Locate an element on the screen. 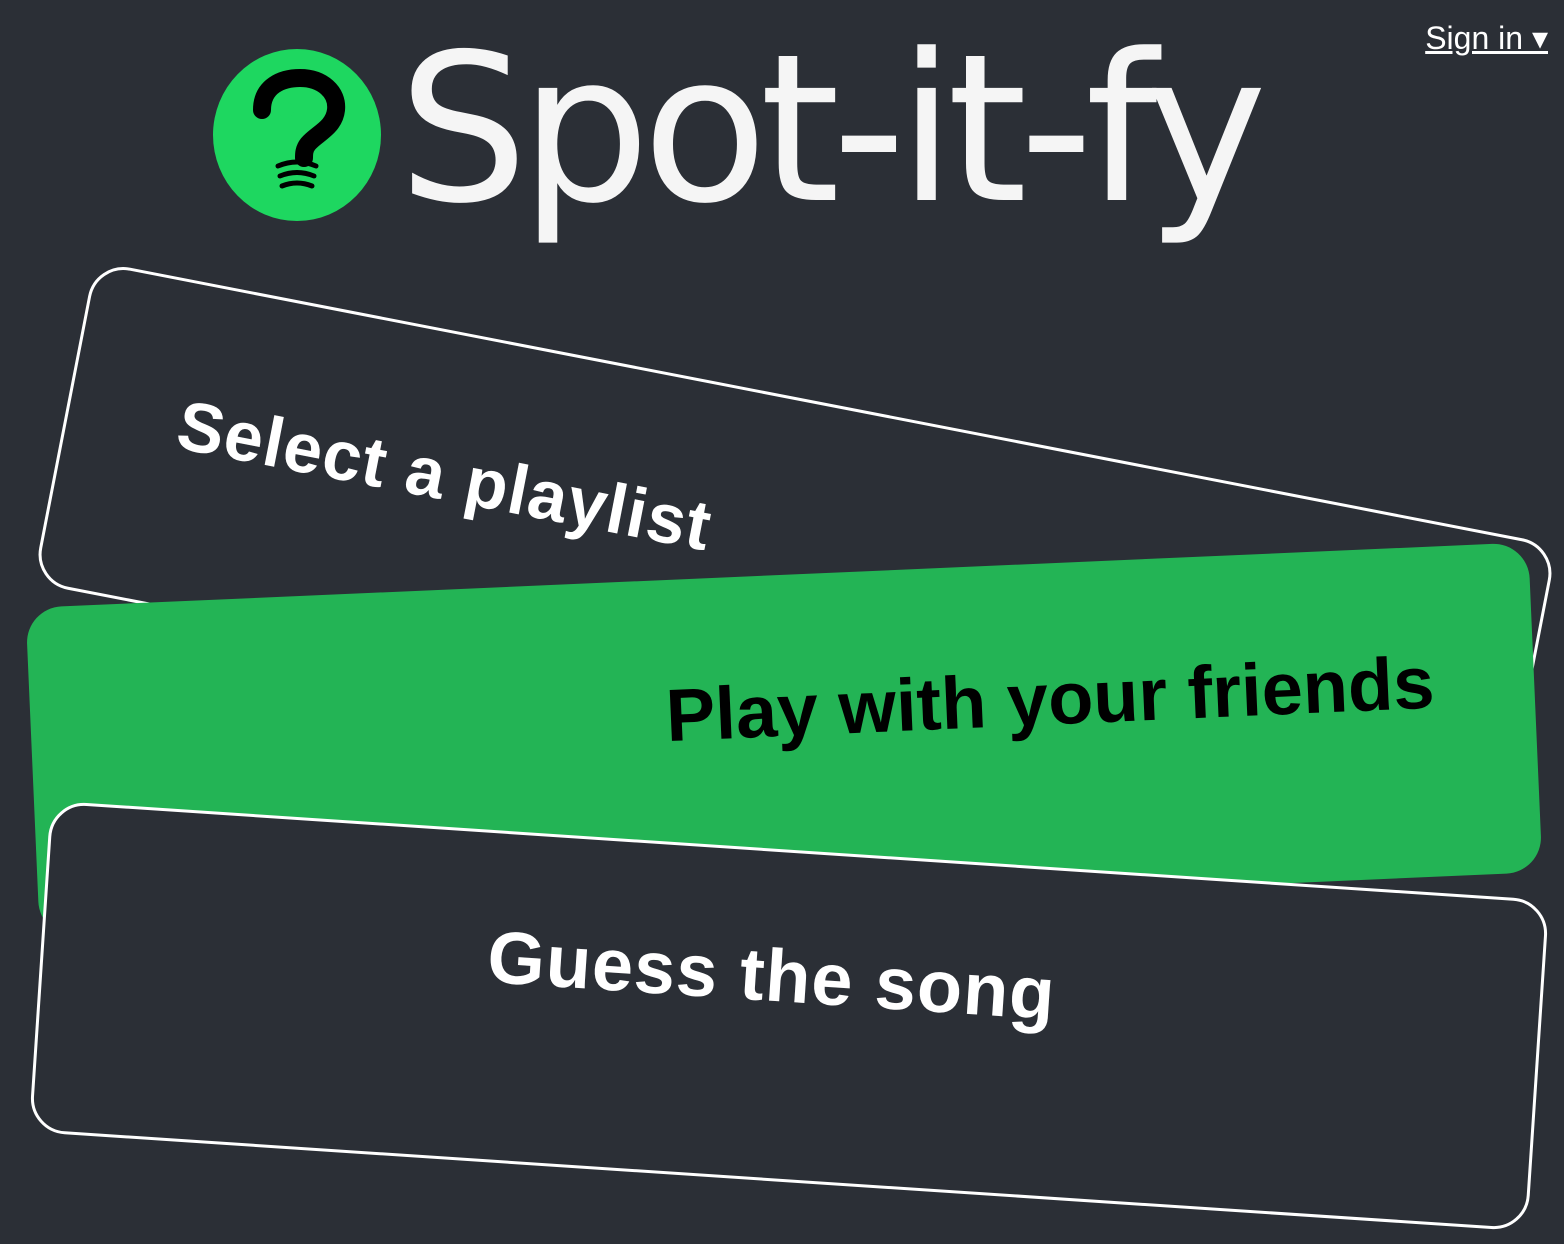 This screenshot has width=1564, height=1244. brand-wordmark: Spot-it-fy is located at coordinates (832, 129).